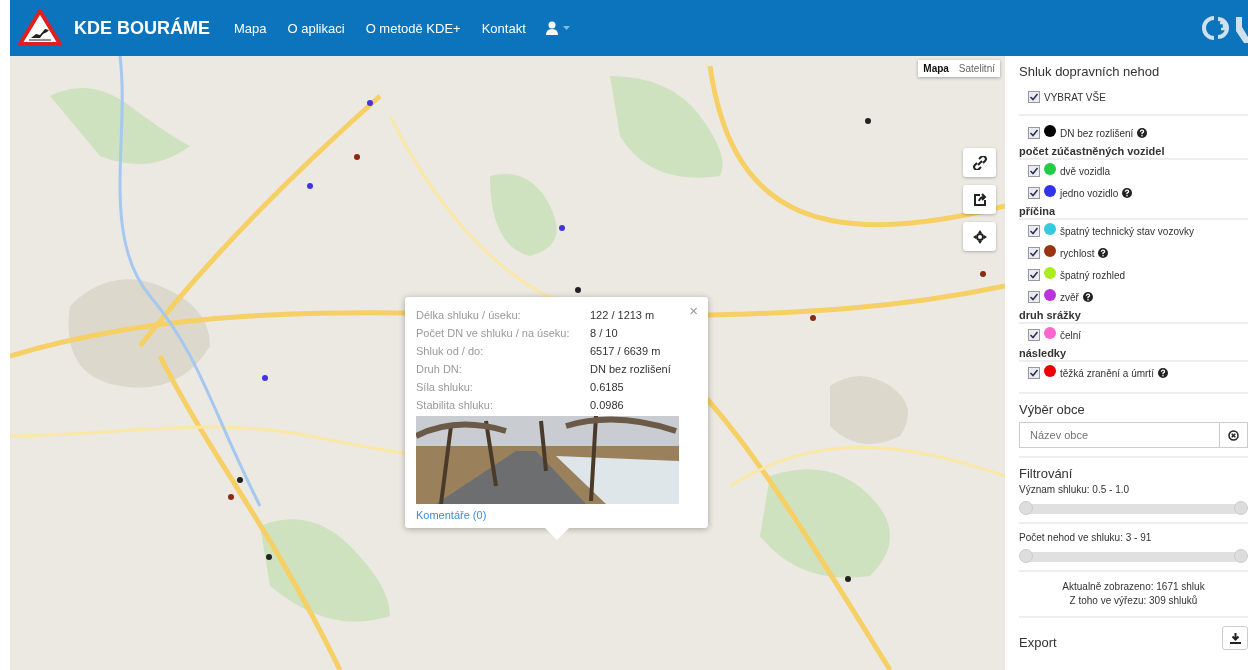 The height and width of the screenshot is (670, 1248). Describe the element at coordinates (1119, 435) in the screenshot. I see `municipality-field: Název obce` at that location.